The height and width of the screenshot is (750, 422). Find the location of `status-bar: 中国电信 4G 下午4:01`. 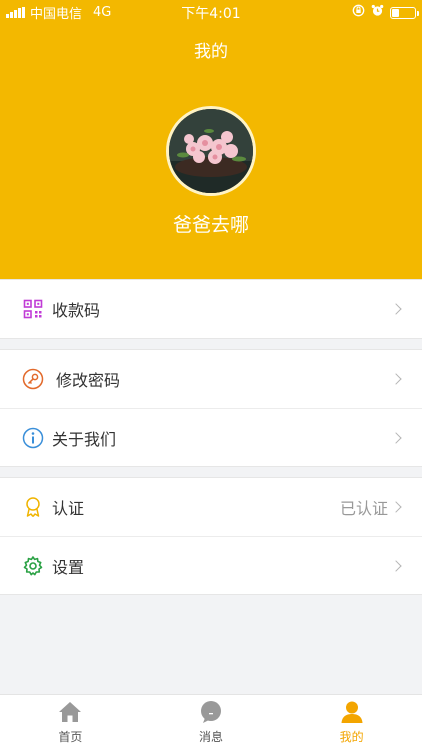

status-bar: 中国电信 4G 下午4:01 is located at coordinates (211, 12).